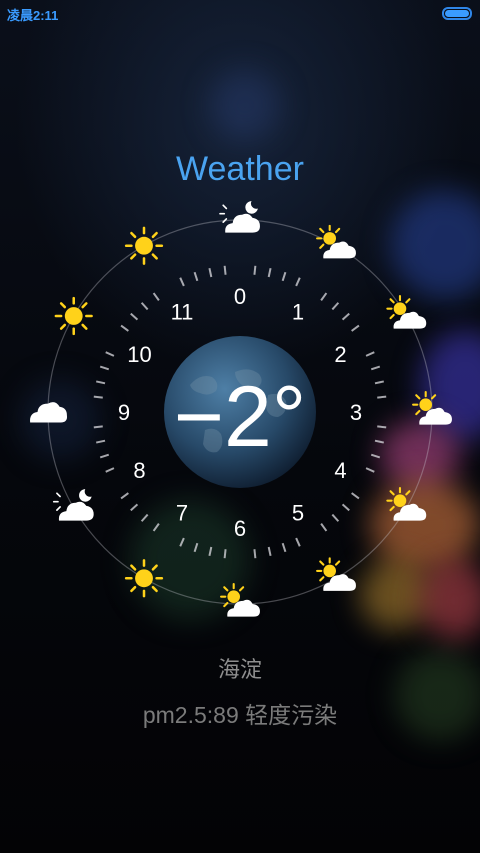 This screenshot has height=853, width=480. I want to click on hour-label: 10, so click(139, 354).